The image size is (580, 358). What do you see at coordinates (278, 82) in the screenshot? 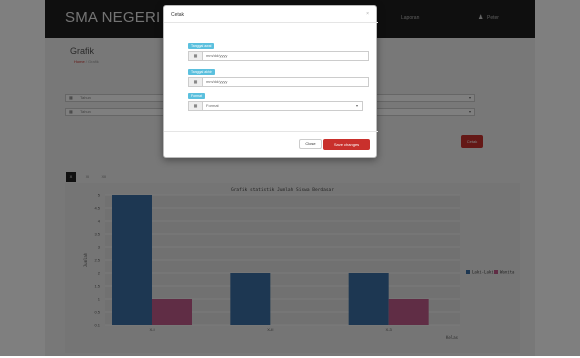
I see `tgl-akhir-field: ▦ mm/dd/yyyy` at bounding box center [278, 82].